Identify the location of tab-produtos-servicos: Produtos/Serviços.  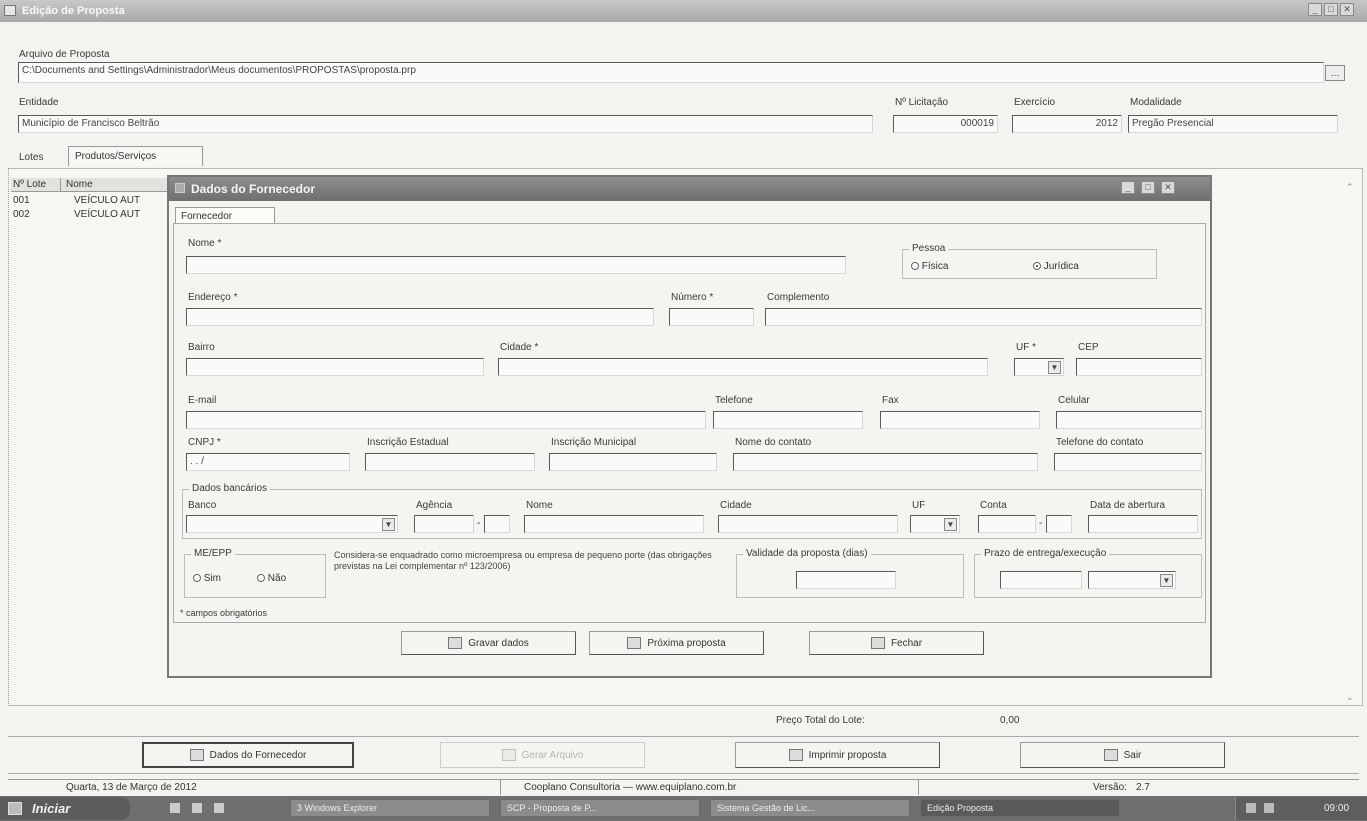
(135, 156).